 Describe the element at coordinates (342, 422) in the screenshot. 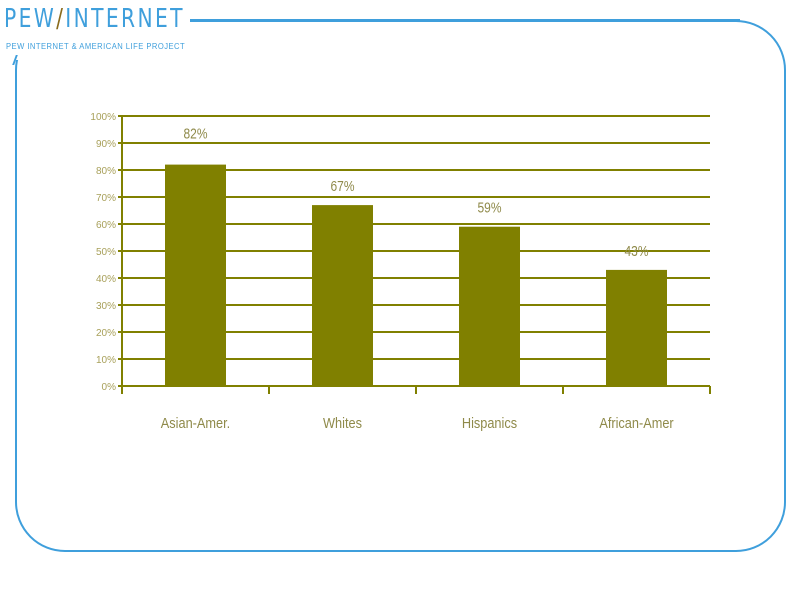

I see `category-label: Whites` at that location.